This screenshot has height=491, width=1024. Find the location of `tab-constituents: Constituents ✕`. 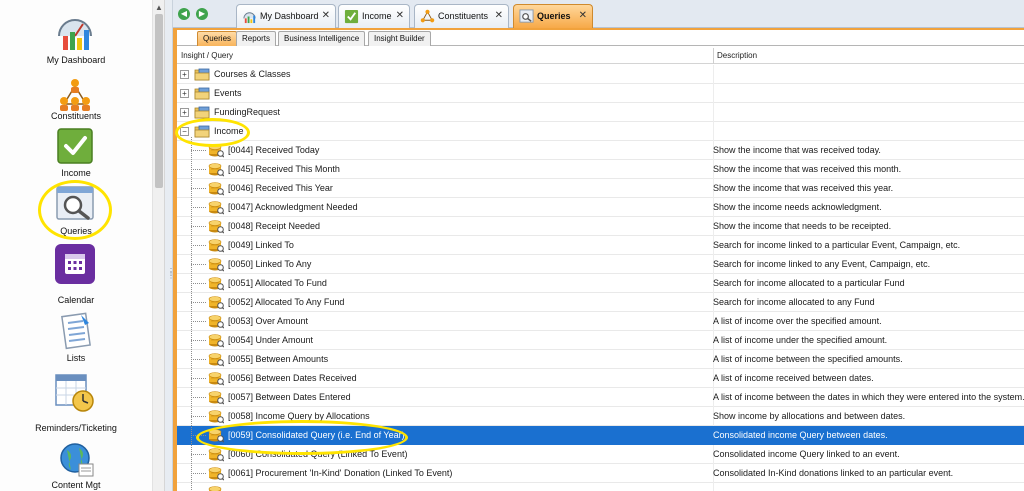

tab-constituents: Constituents ✕ is located at coordinates (461, 16).